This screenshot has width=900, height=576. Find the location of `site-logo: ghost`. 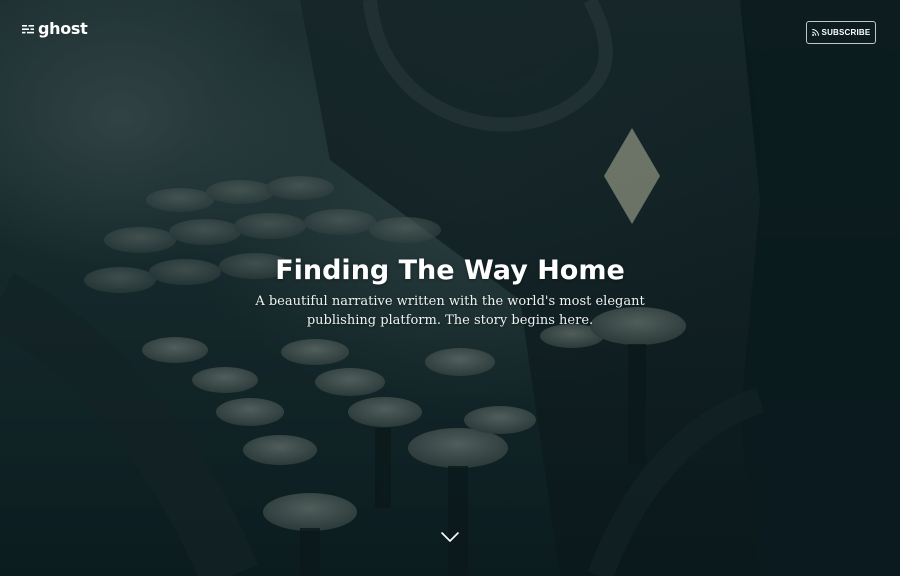

site-logo: ghost is located at coordinates (55, 29).